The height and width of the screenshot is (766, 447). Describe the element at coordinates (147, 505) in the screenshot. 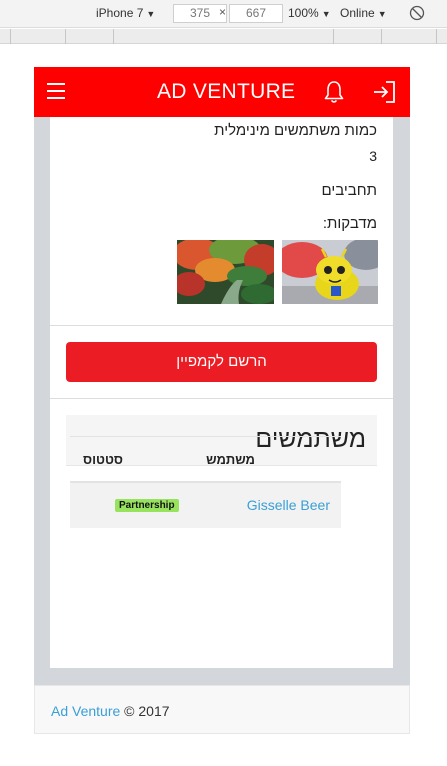

I see `status-badge: Partnership` at that location.